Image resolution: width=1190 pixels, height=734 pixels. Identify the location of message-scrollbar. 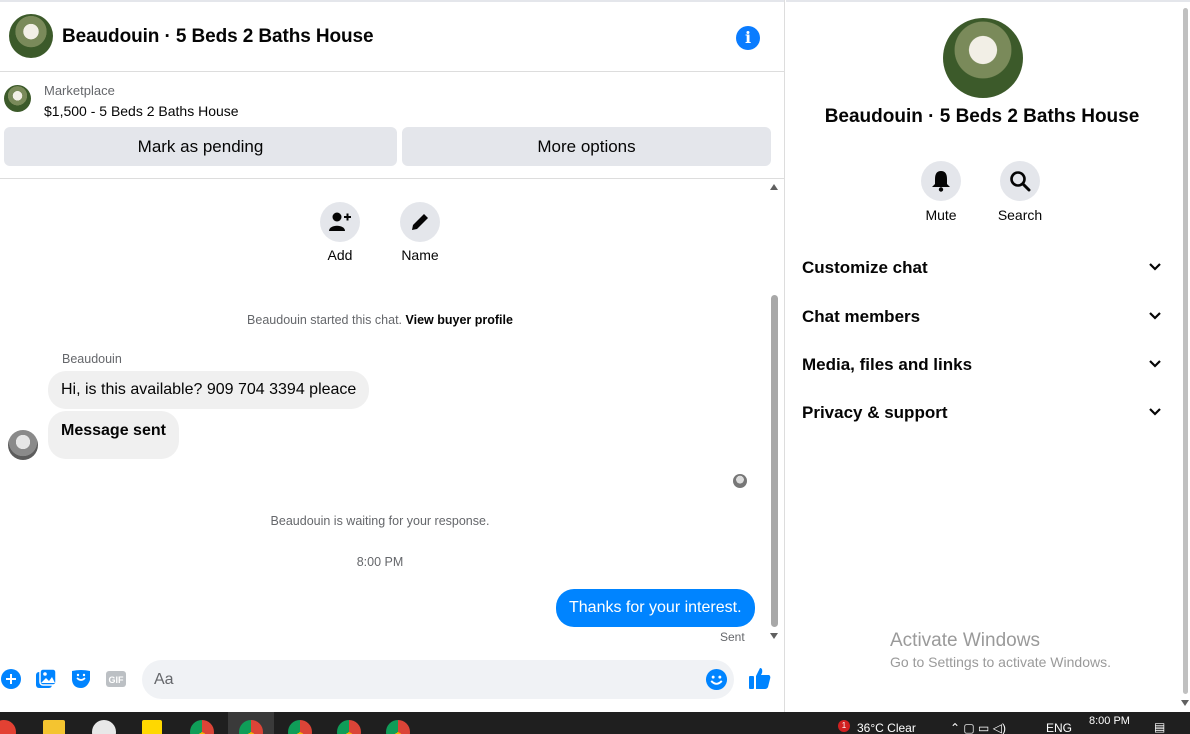
(774, 414).